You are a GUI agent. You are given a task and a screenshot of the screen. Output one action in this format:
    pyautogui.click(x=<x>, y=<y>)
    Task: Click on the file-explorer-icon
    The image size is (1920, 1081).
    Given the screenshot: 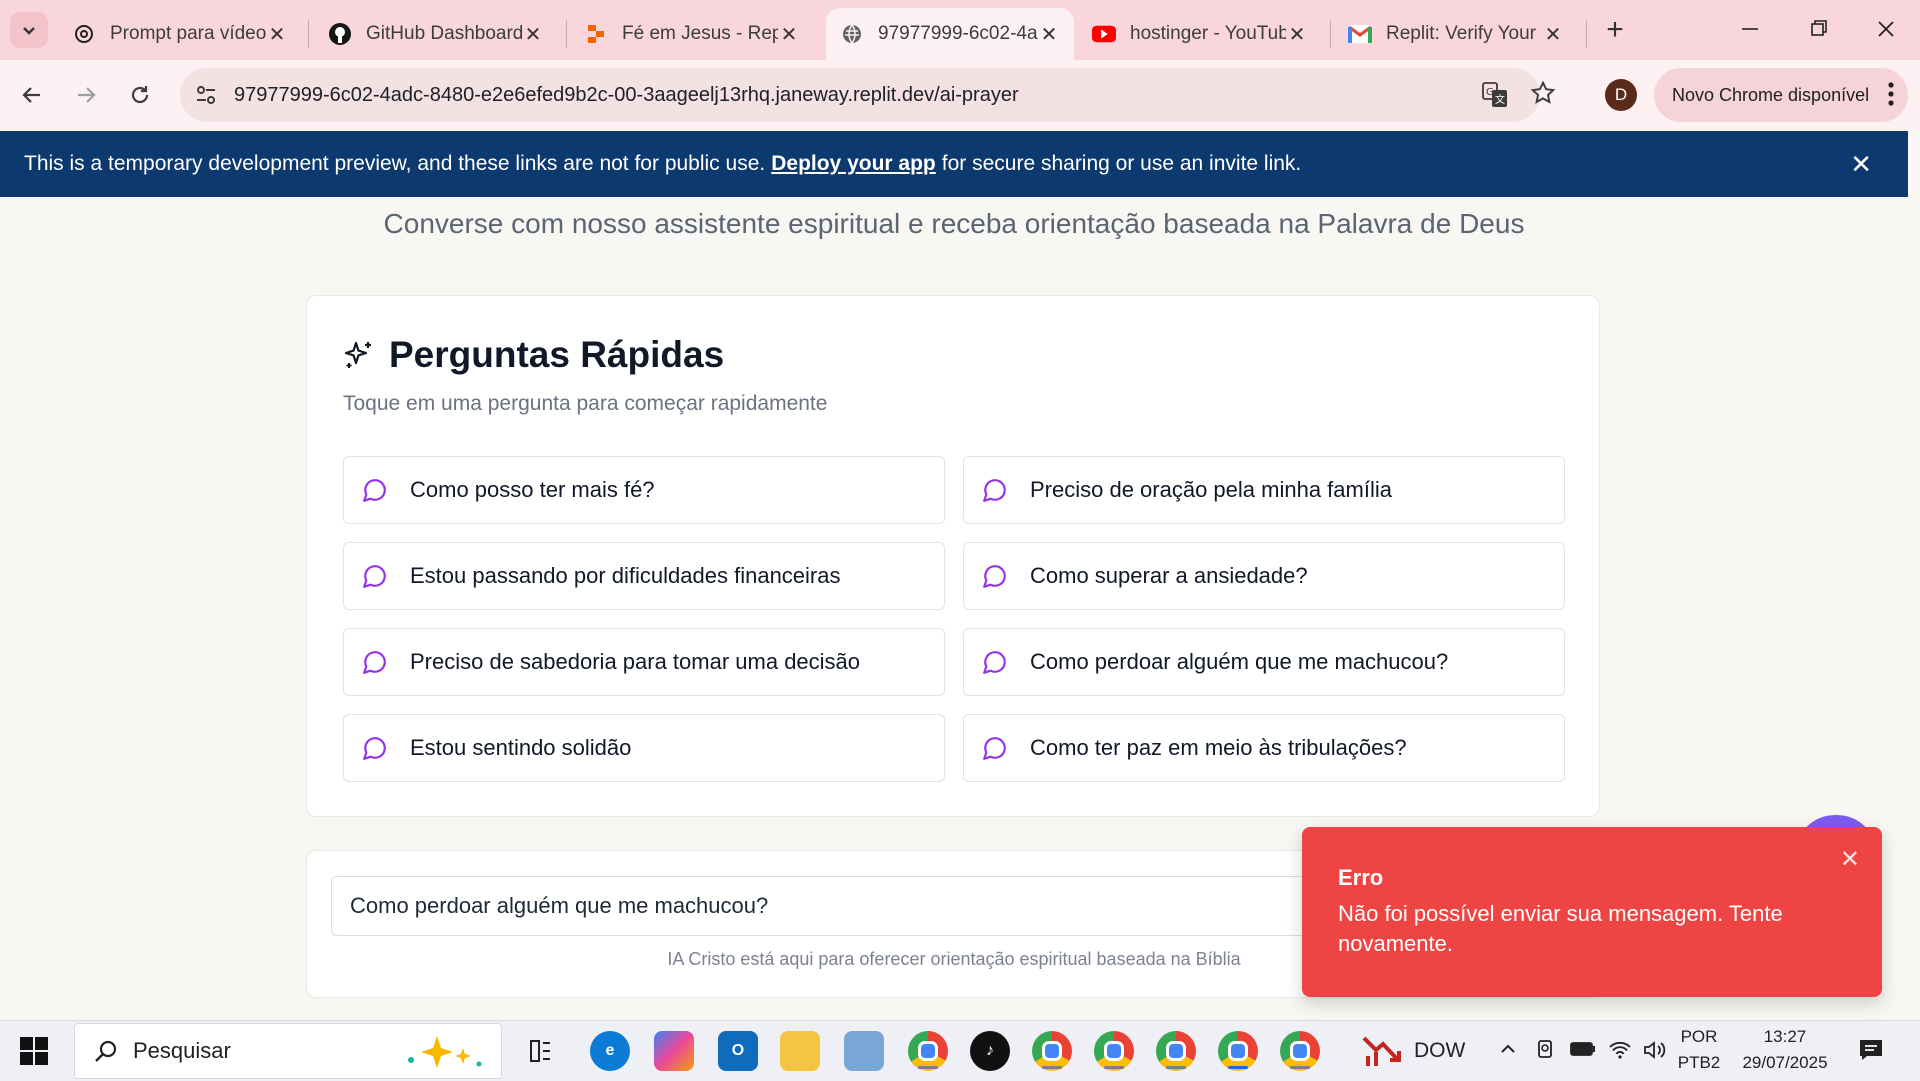 What is the action you would take?
    pyautogui.click(x=800, y=1051)
    